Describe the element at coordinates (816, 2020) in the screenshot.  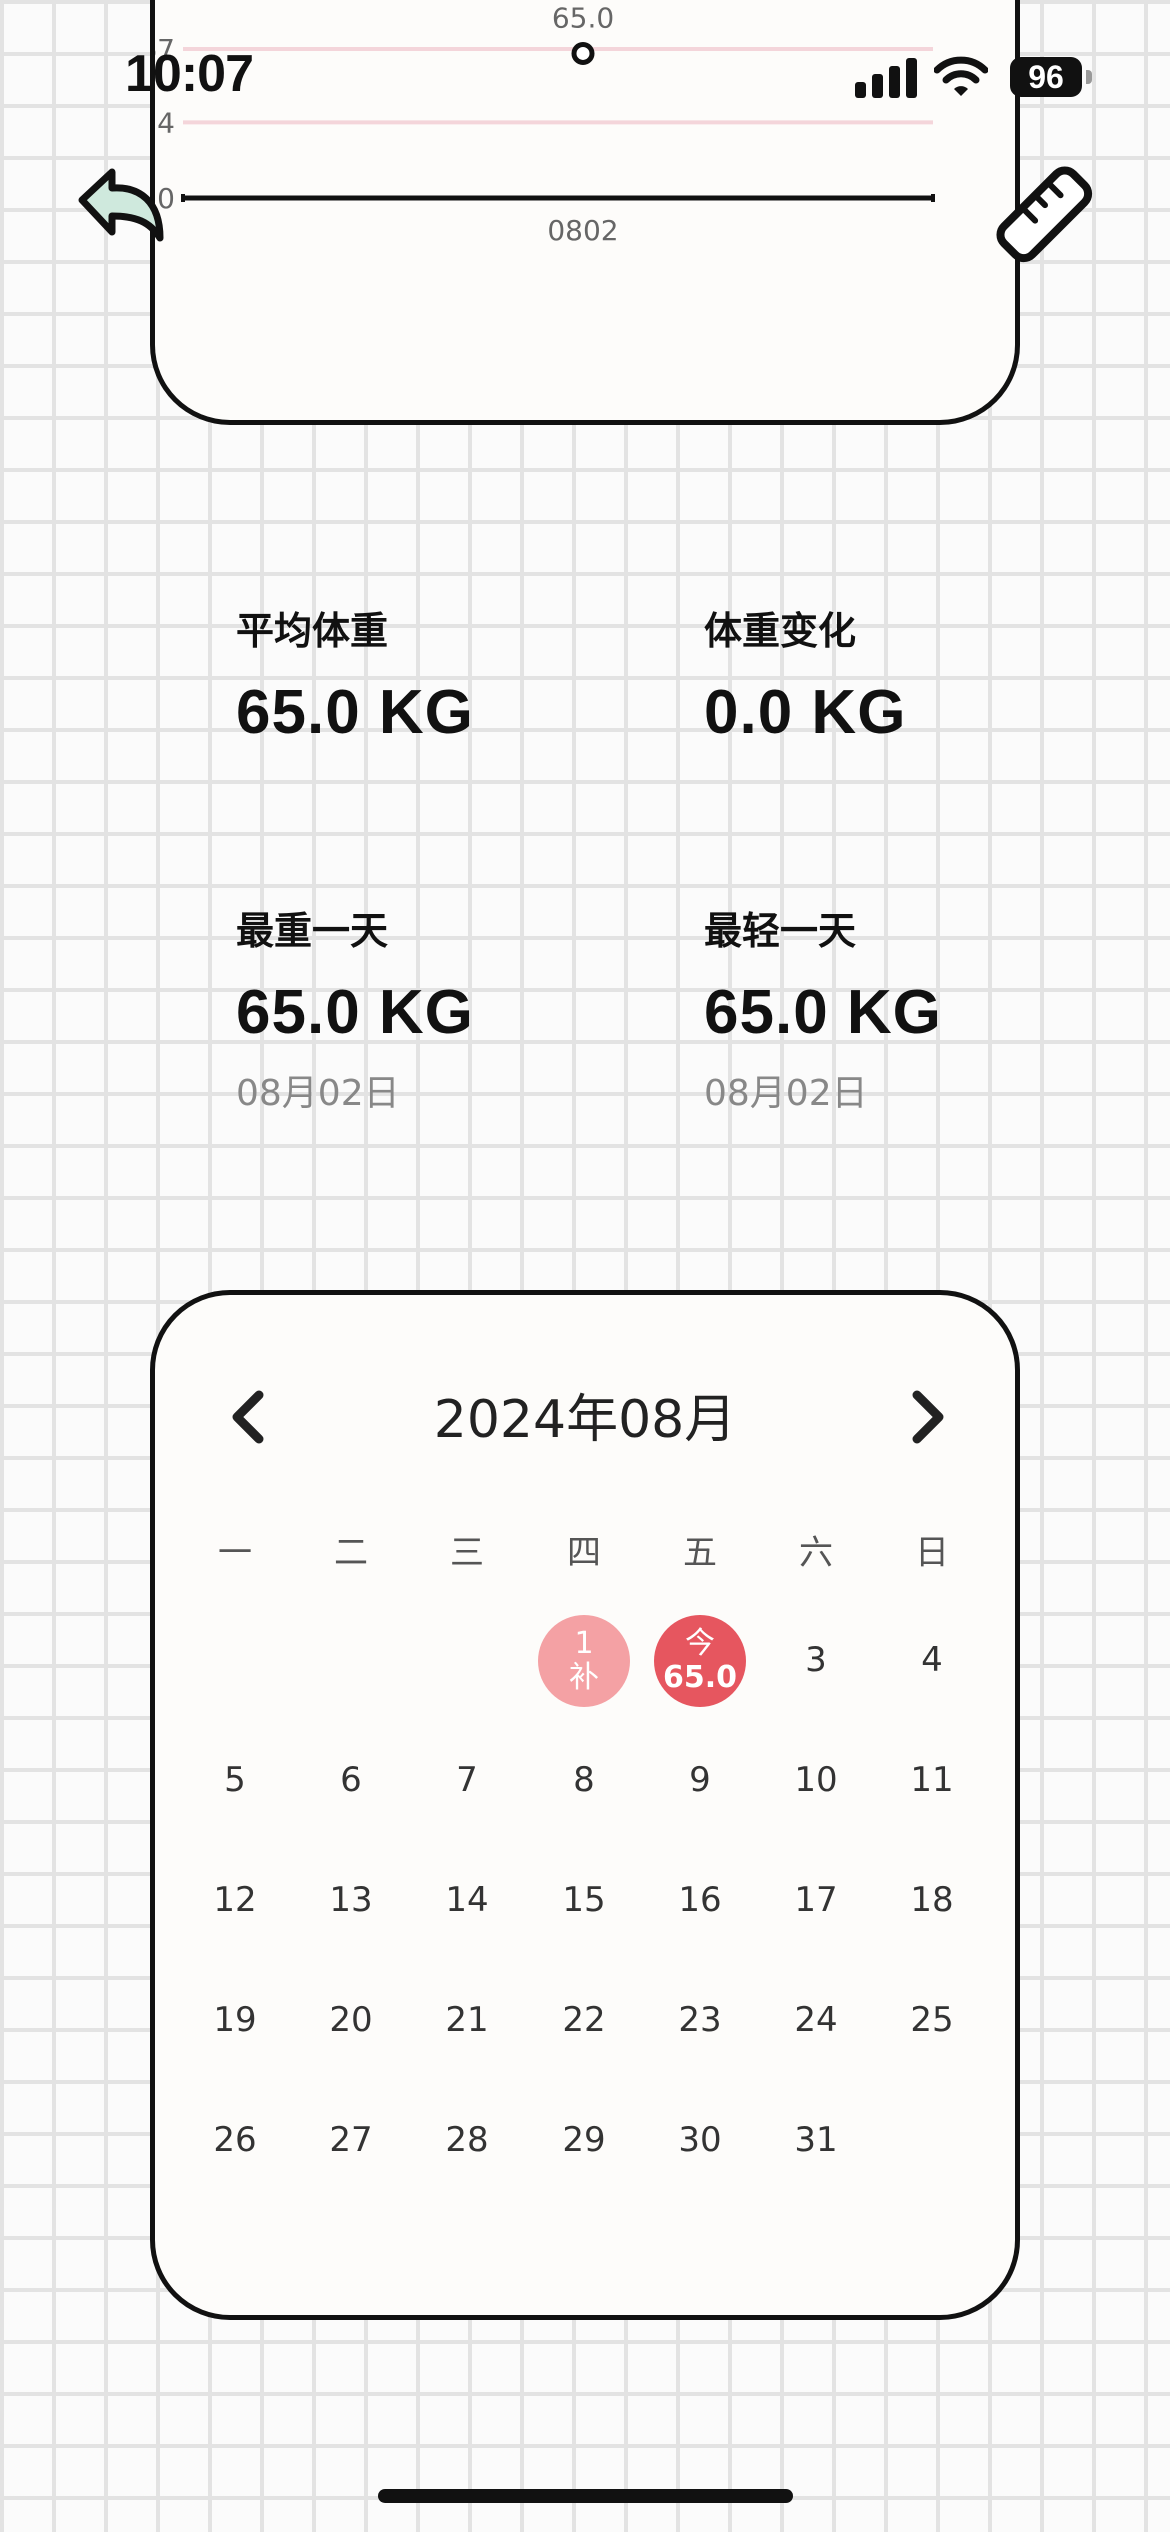
I see `calendar-day: 24` at that location.